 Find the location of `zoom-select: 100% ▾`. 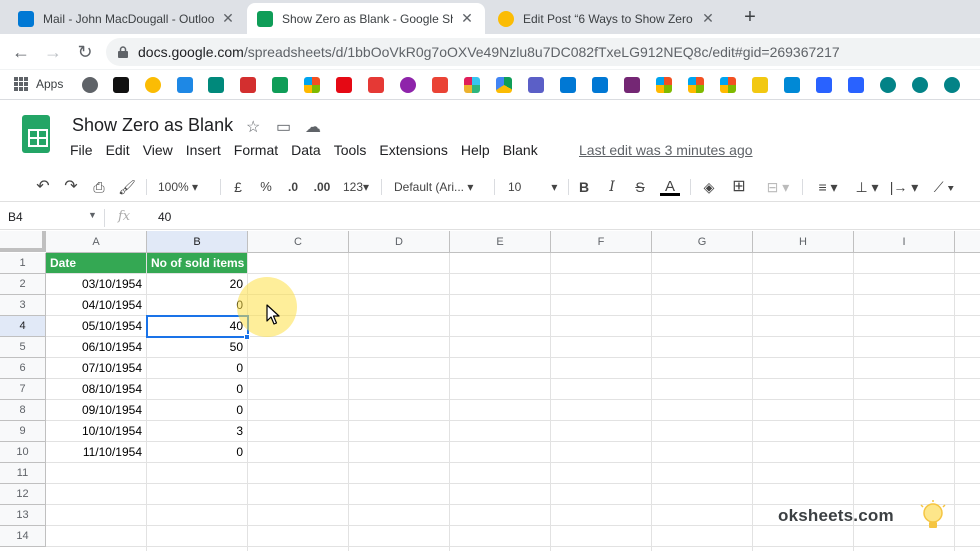

zoom-select: 100% ▾ is located at coordinates (185, 187).